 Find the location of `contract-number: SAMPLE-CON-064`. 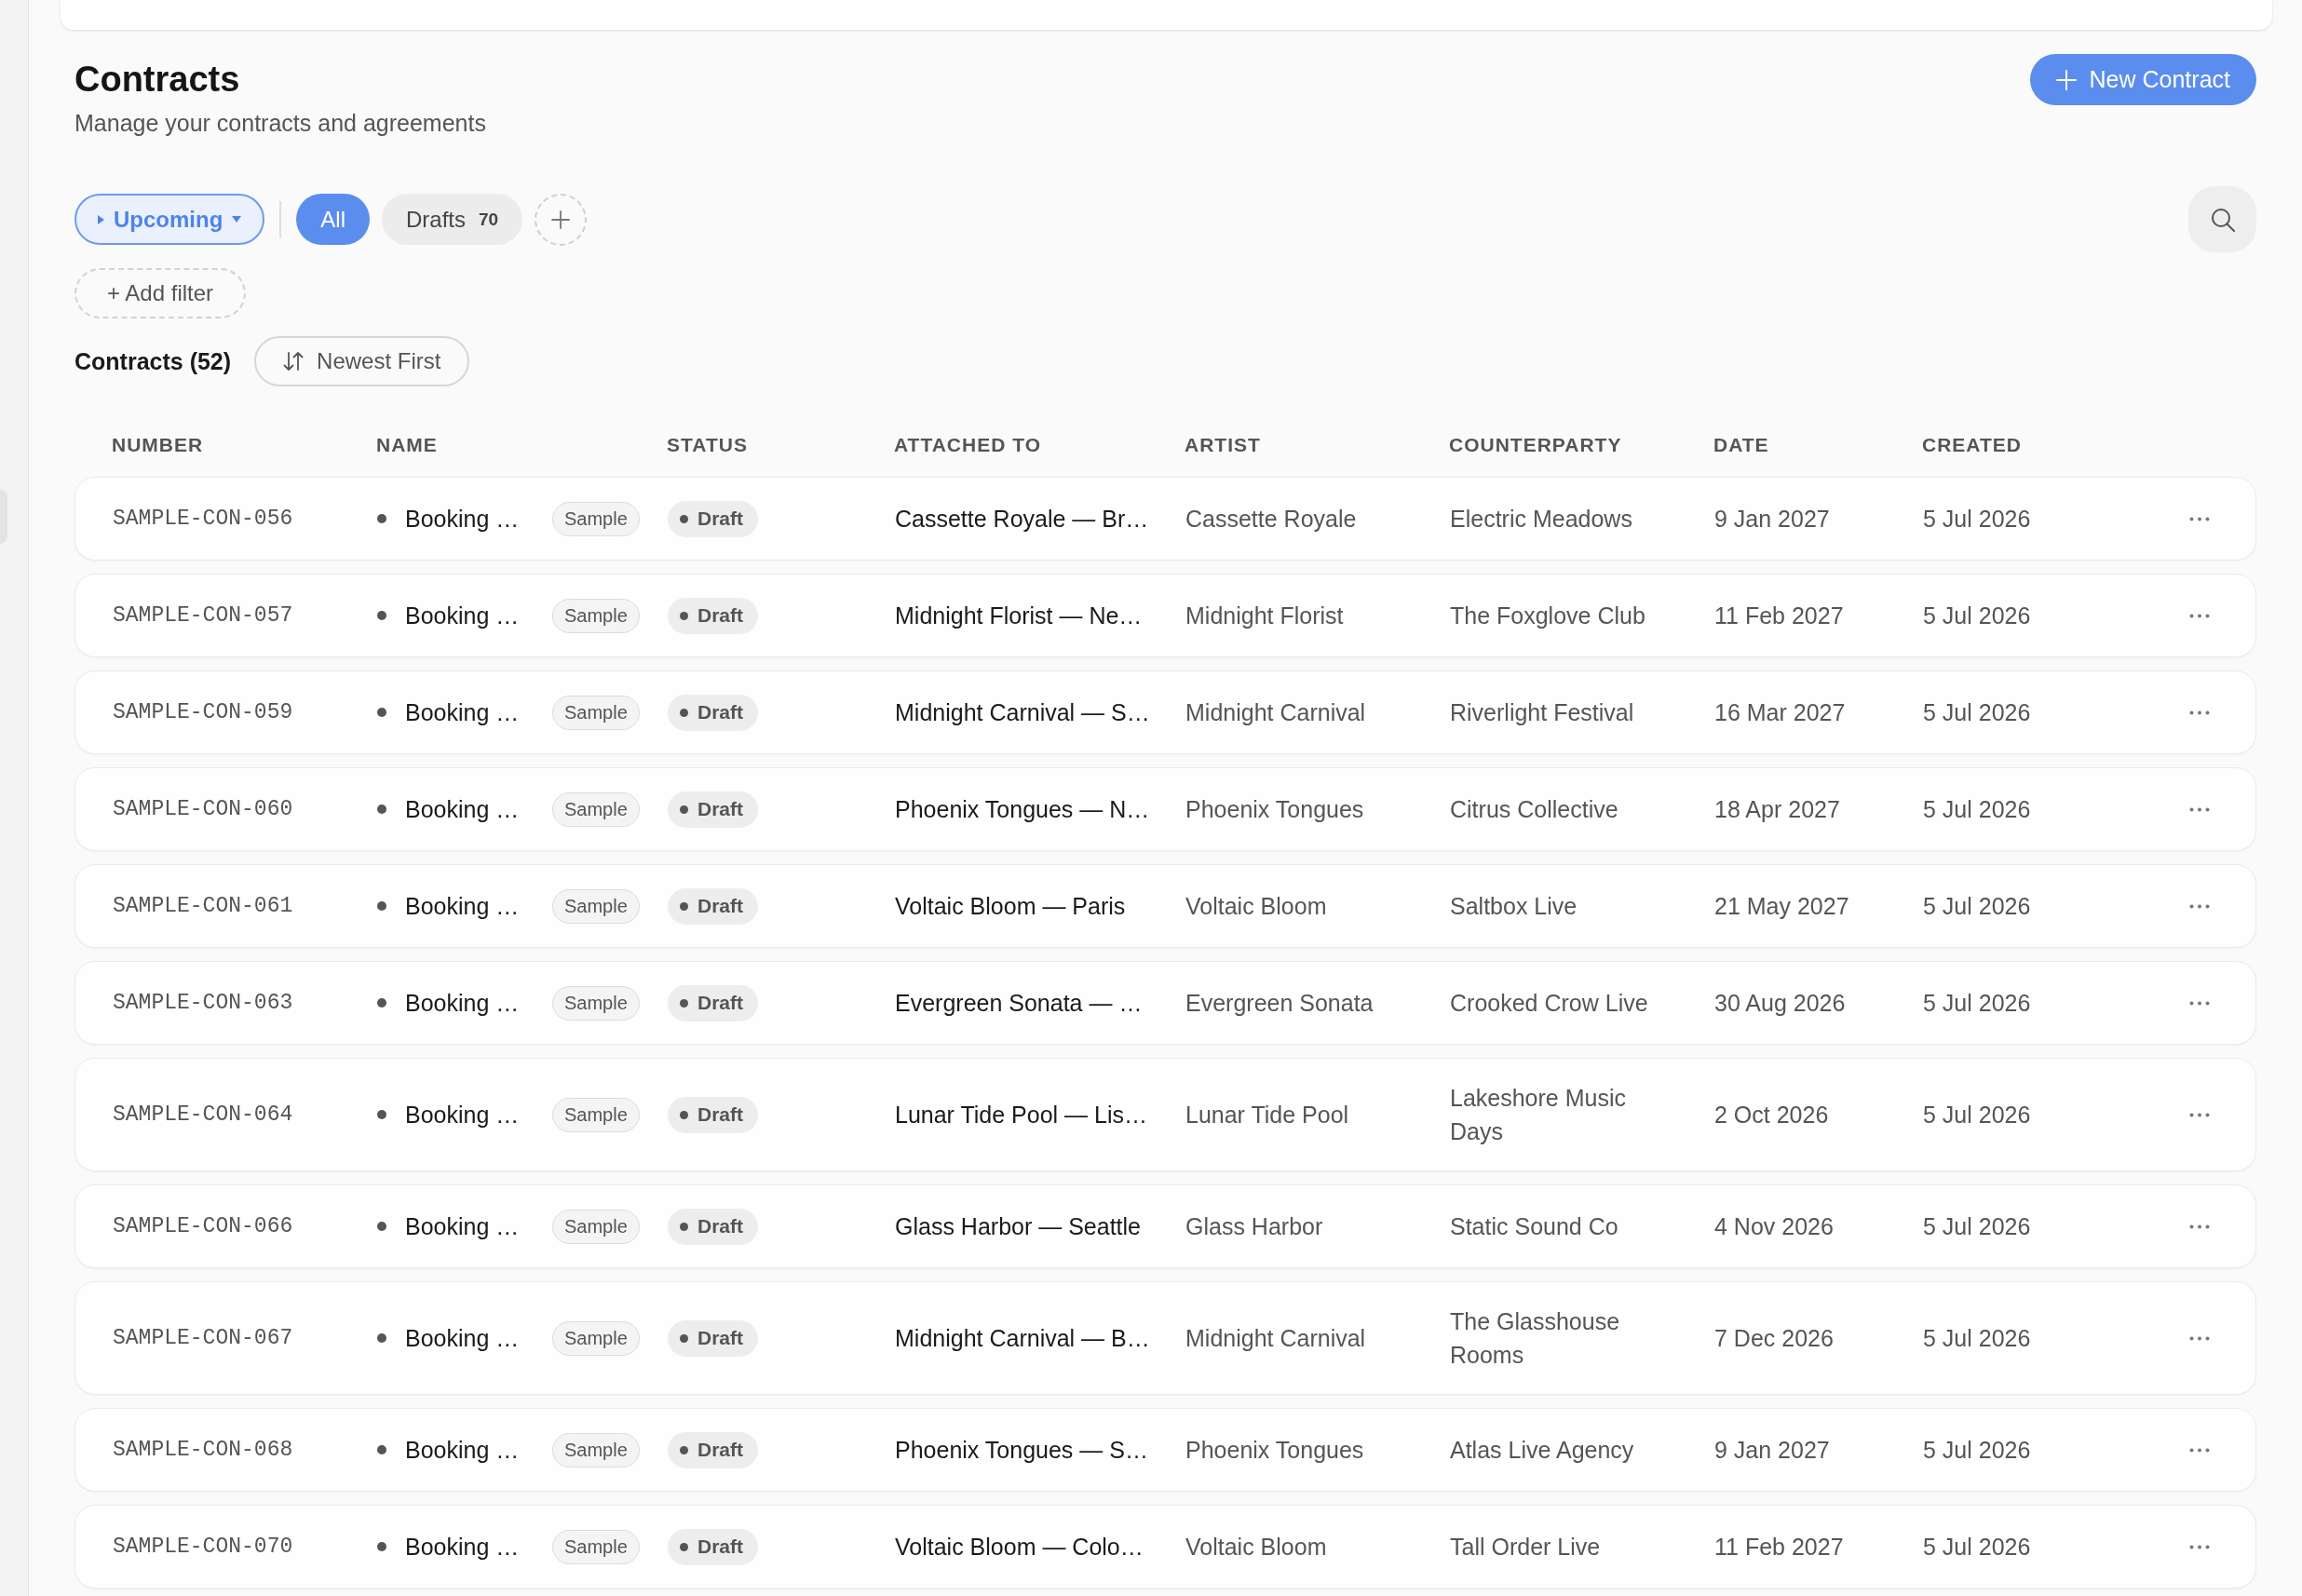

contract-number: SAMPLE-CON-064 is located at coordinates (203, 1115).